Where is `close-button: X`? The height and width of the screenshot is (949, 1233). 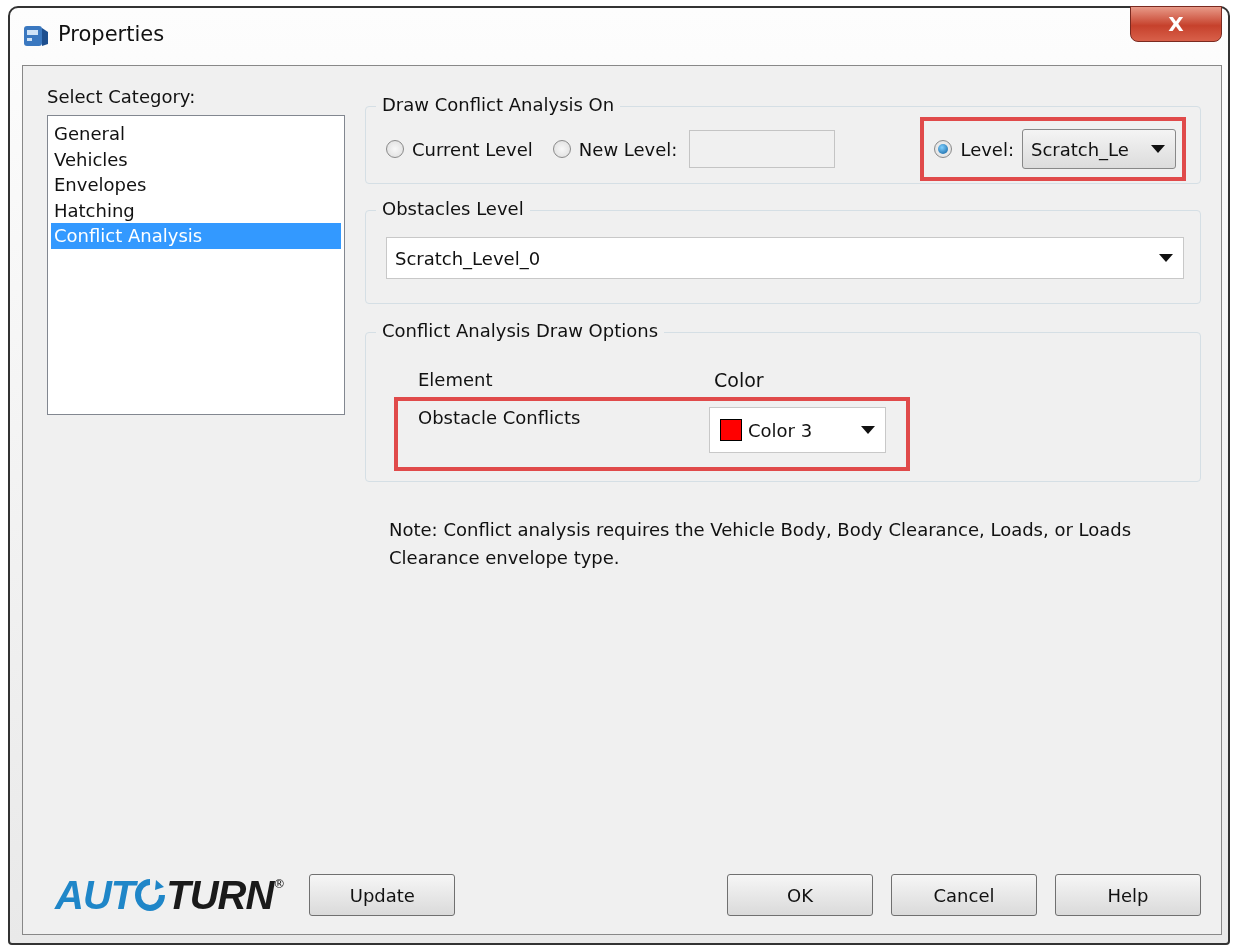
close-button: X is located at coordinates (1176, 24).